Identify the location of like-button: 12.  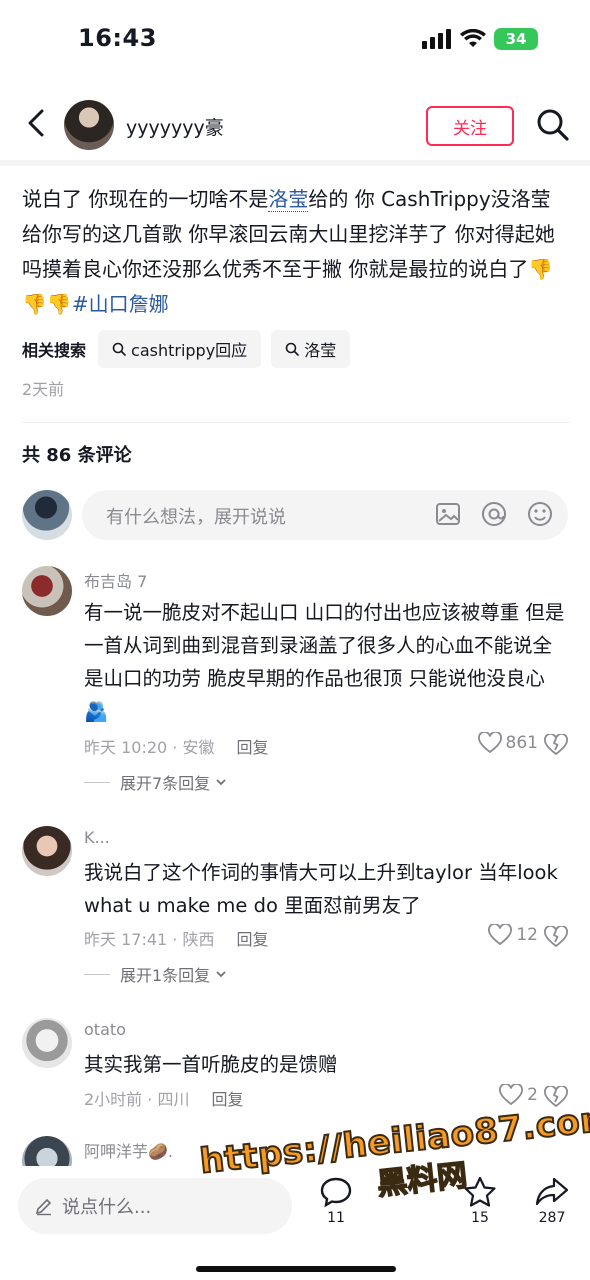
(513, 935).